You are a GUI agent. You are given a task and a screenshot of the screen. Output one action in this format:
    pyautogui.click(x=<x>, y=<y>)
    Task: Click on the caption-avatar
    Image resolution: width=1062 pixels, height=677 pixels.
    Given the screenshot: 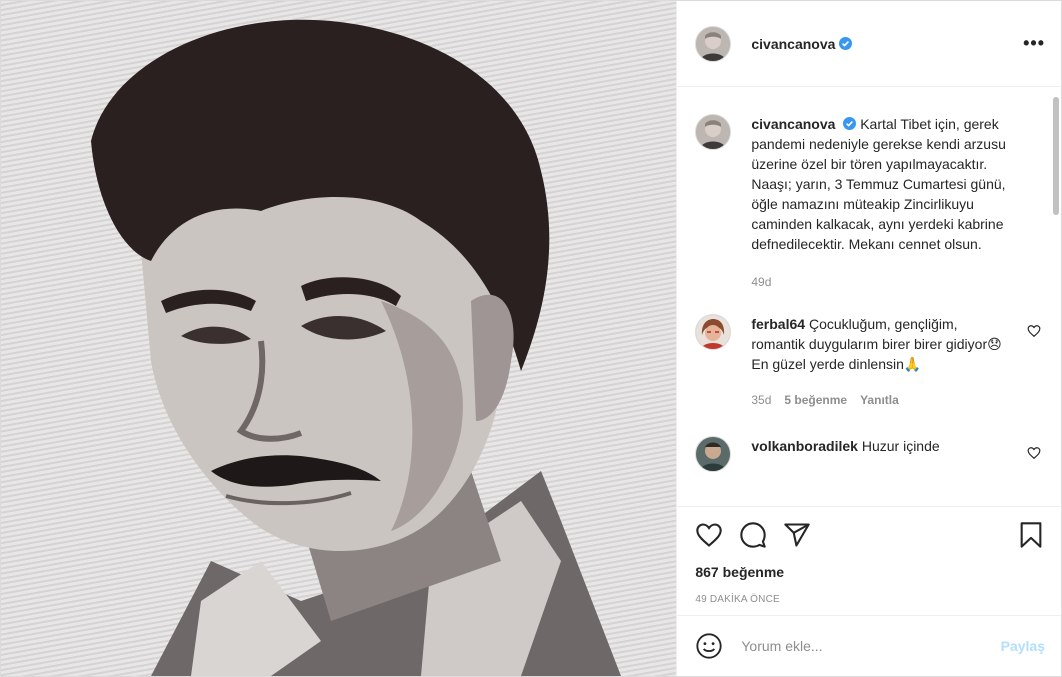 What is the action you would take?
    pyautogui.click(x=713, y=132)
    